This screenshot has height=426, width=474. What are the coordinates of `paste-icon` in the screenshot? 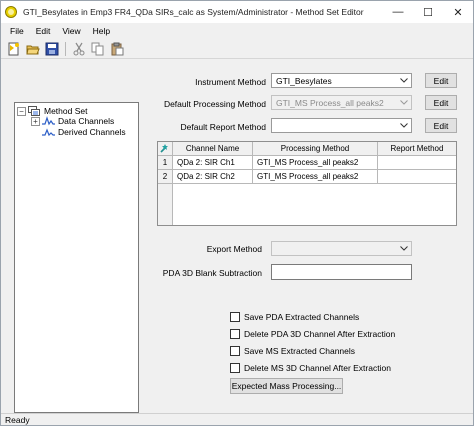 It's located at (117, 49).